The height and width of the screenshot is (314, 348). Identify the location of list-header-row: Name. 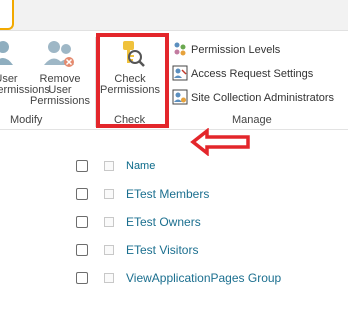
(178, 166).